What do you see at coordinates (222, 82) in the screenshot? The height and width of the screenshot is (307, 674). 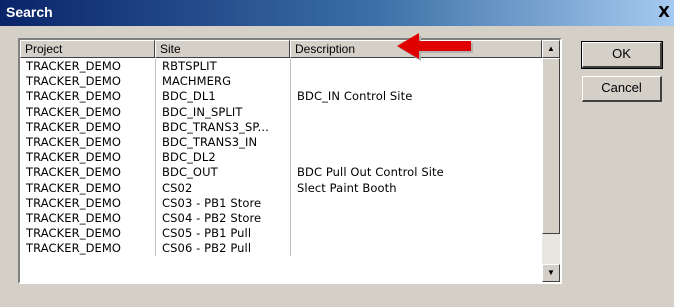 I see `cell-site: MACHMERG` at bounding box center [222, 82].